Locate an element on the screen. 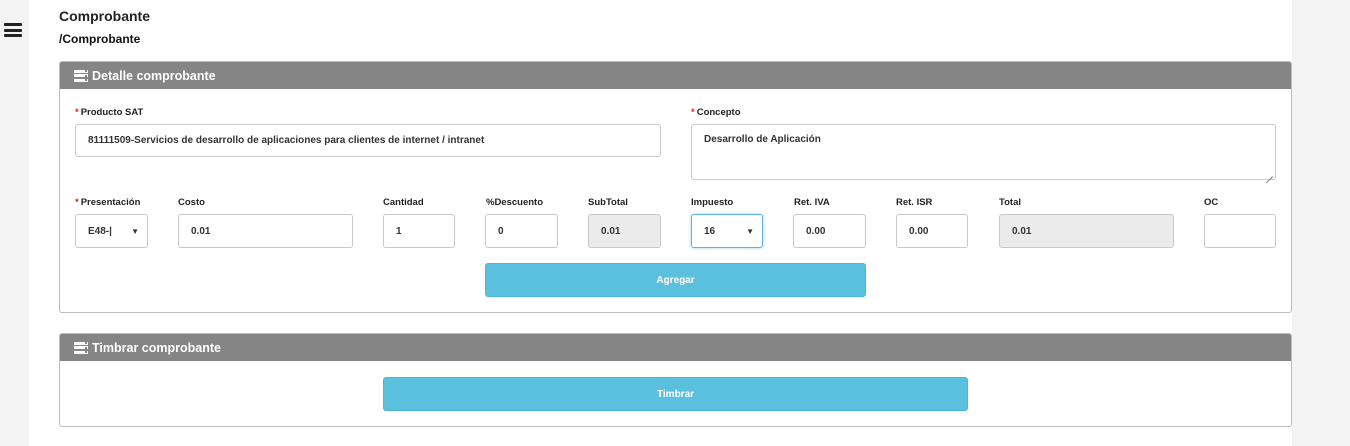 This screenshot has height=446, width=1350. resize-handle-icon is located at coordinates (1269, 173).